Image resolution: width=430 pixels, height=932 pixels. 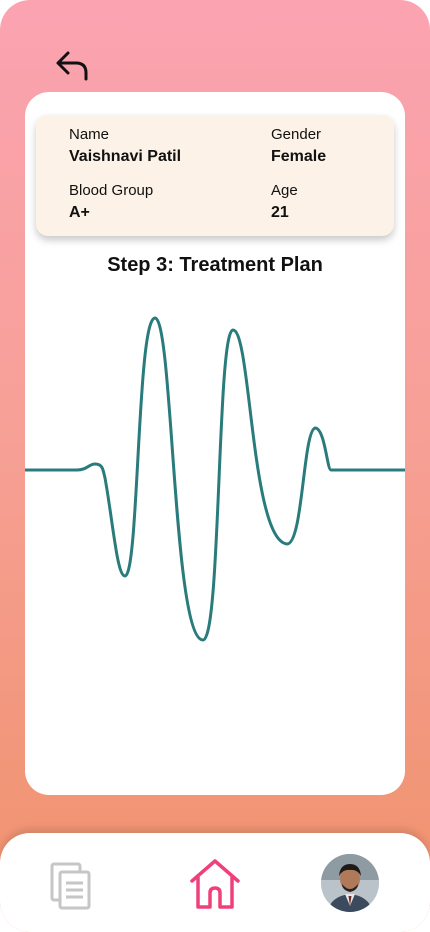 I want to click on documents-icon, so click(x=70, y=886).